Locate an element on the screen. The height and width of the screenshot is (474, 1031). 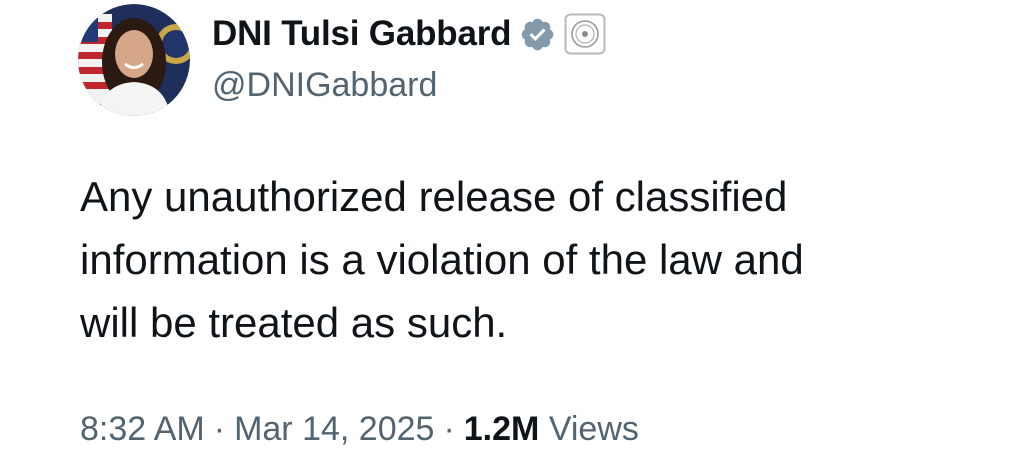
author-name-row: DNI Tulsi Gabbard is located at coordinates (409, 34).